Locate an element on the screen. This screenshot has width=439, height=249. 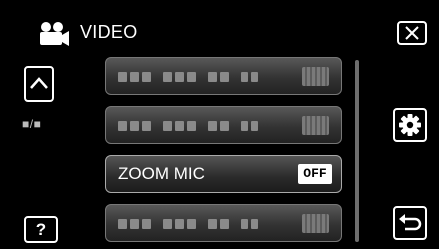
chevron-up-icon is located at coordinates (39, 83).